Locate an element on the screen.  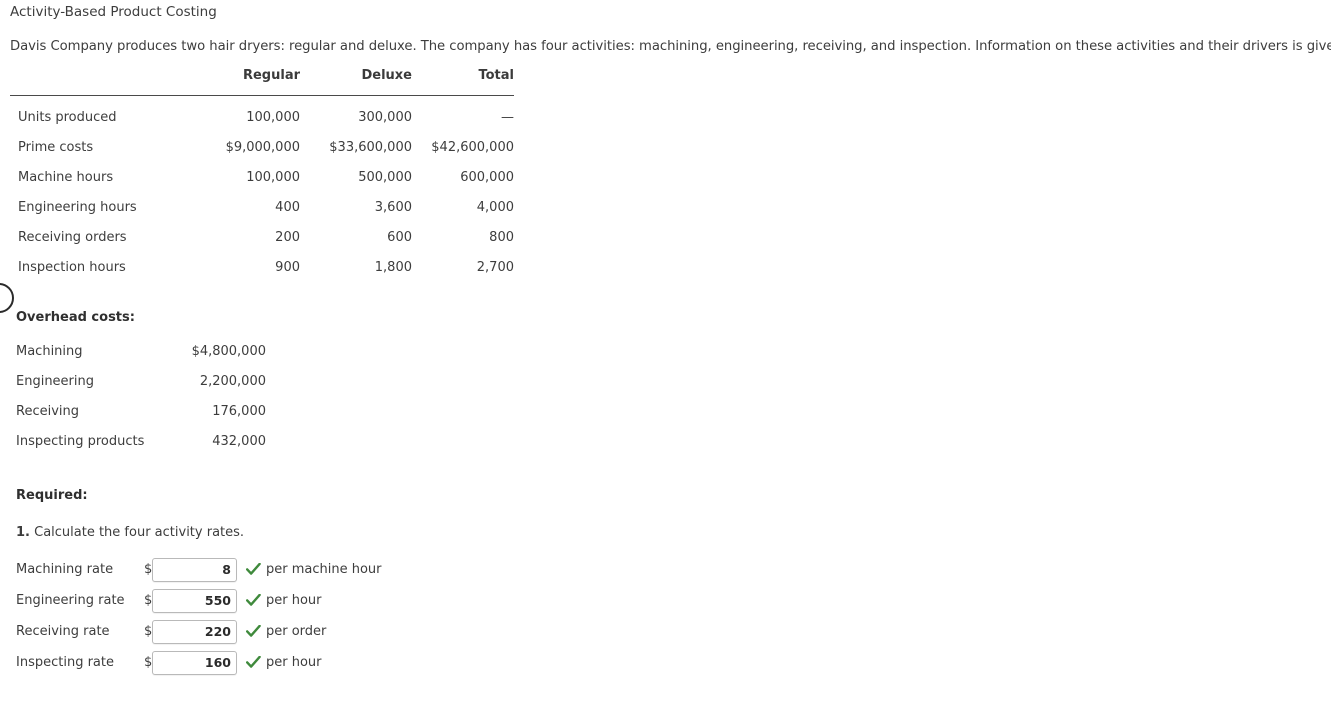
cell-total: $42,600,000 is located at coordinates (472, 147).